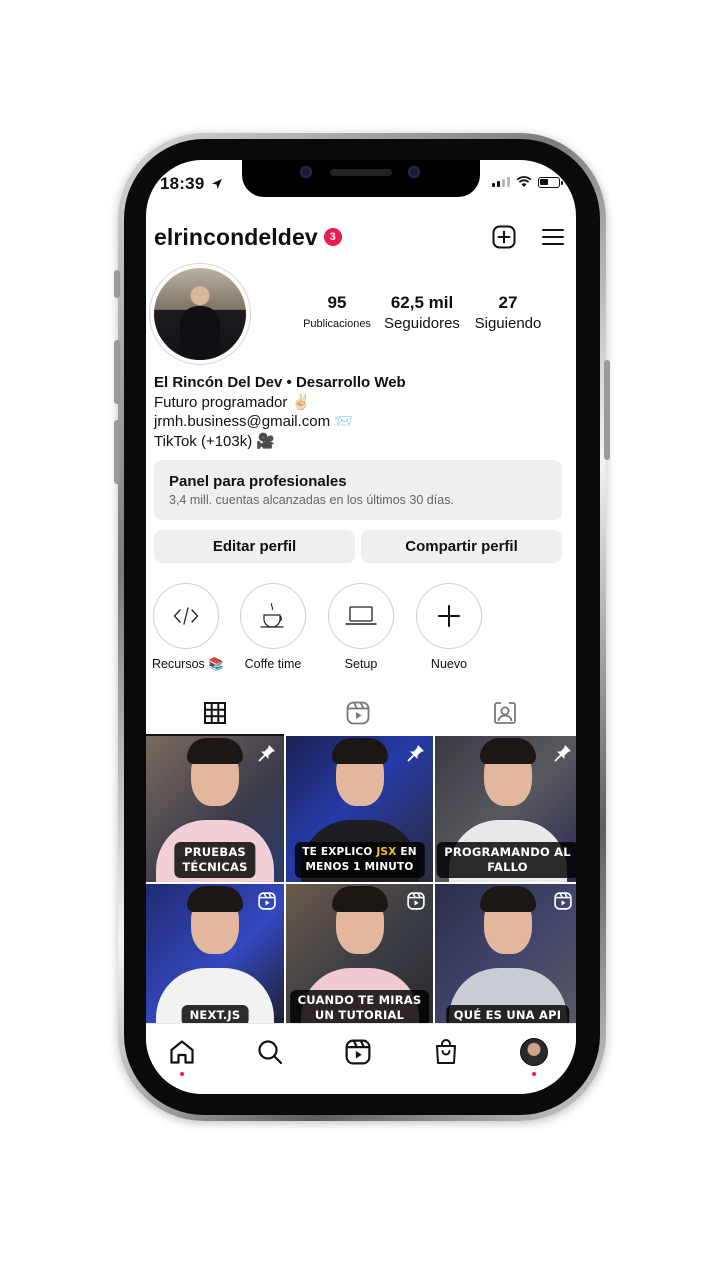  I want to click on bottom-navigation, so click(361, 1058).